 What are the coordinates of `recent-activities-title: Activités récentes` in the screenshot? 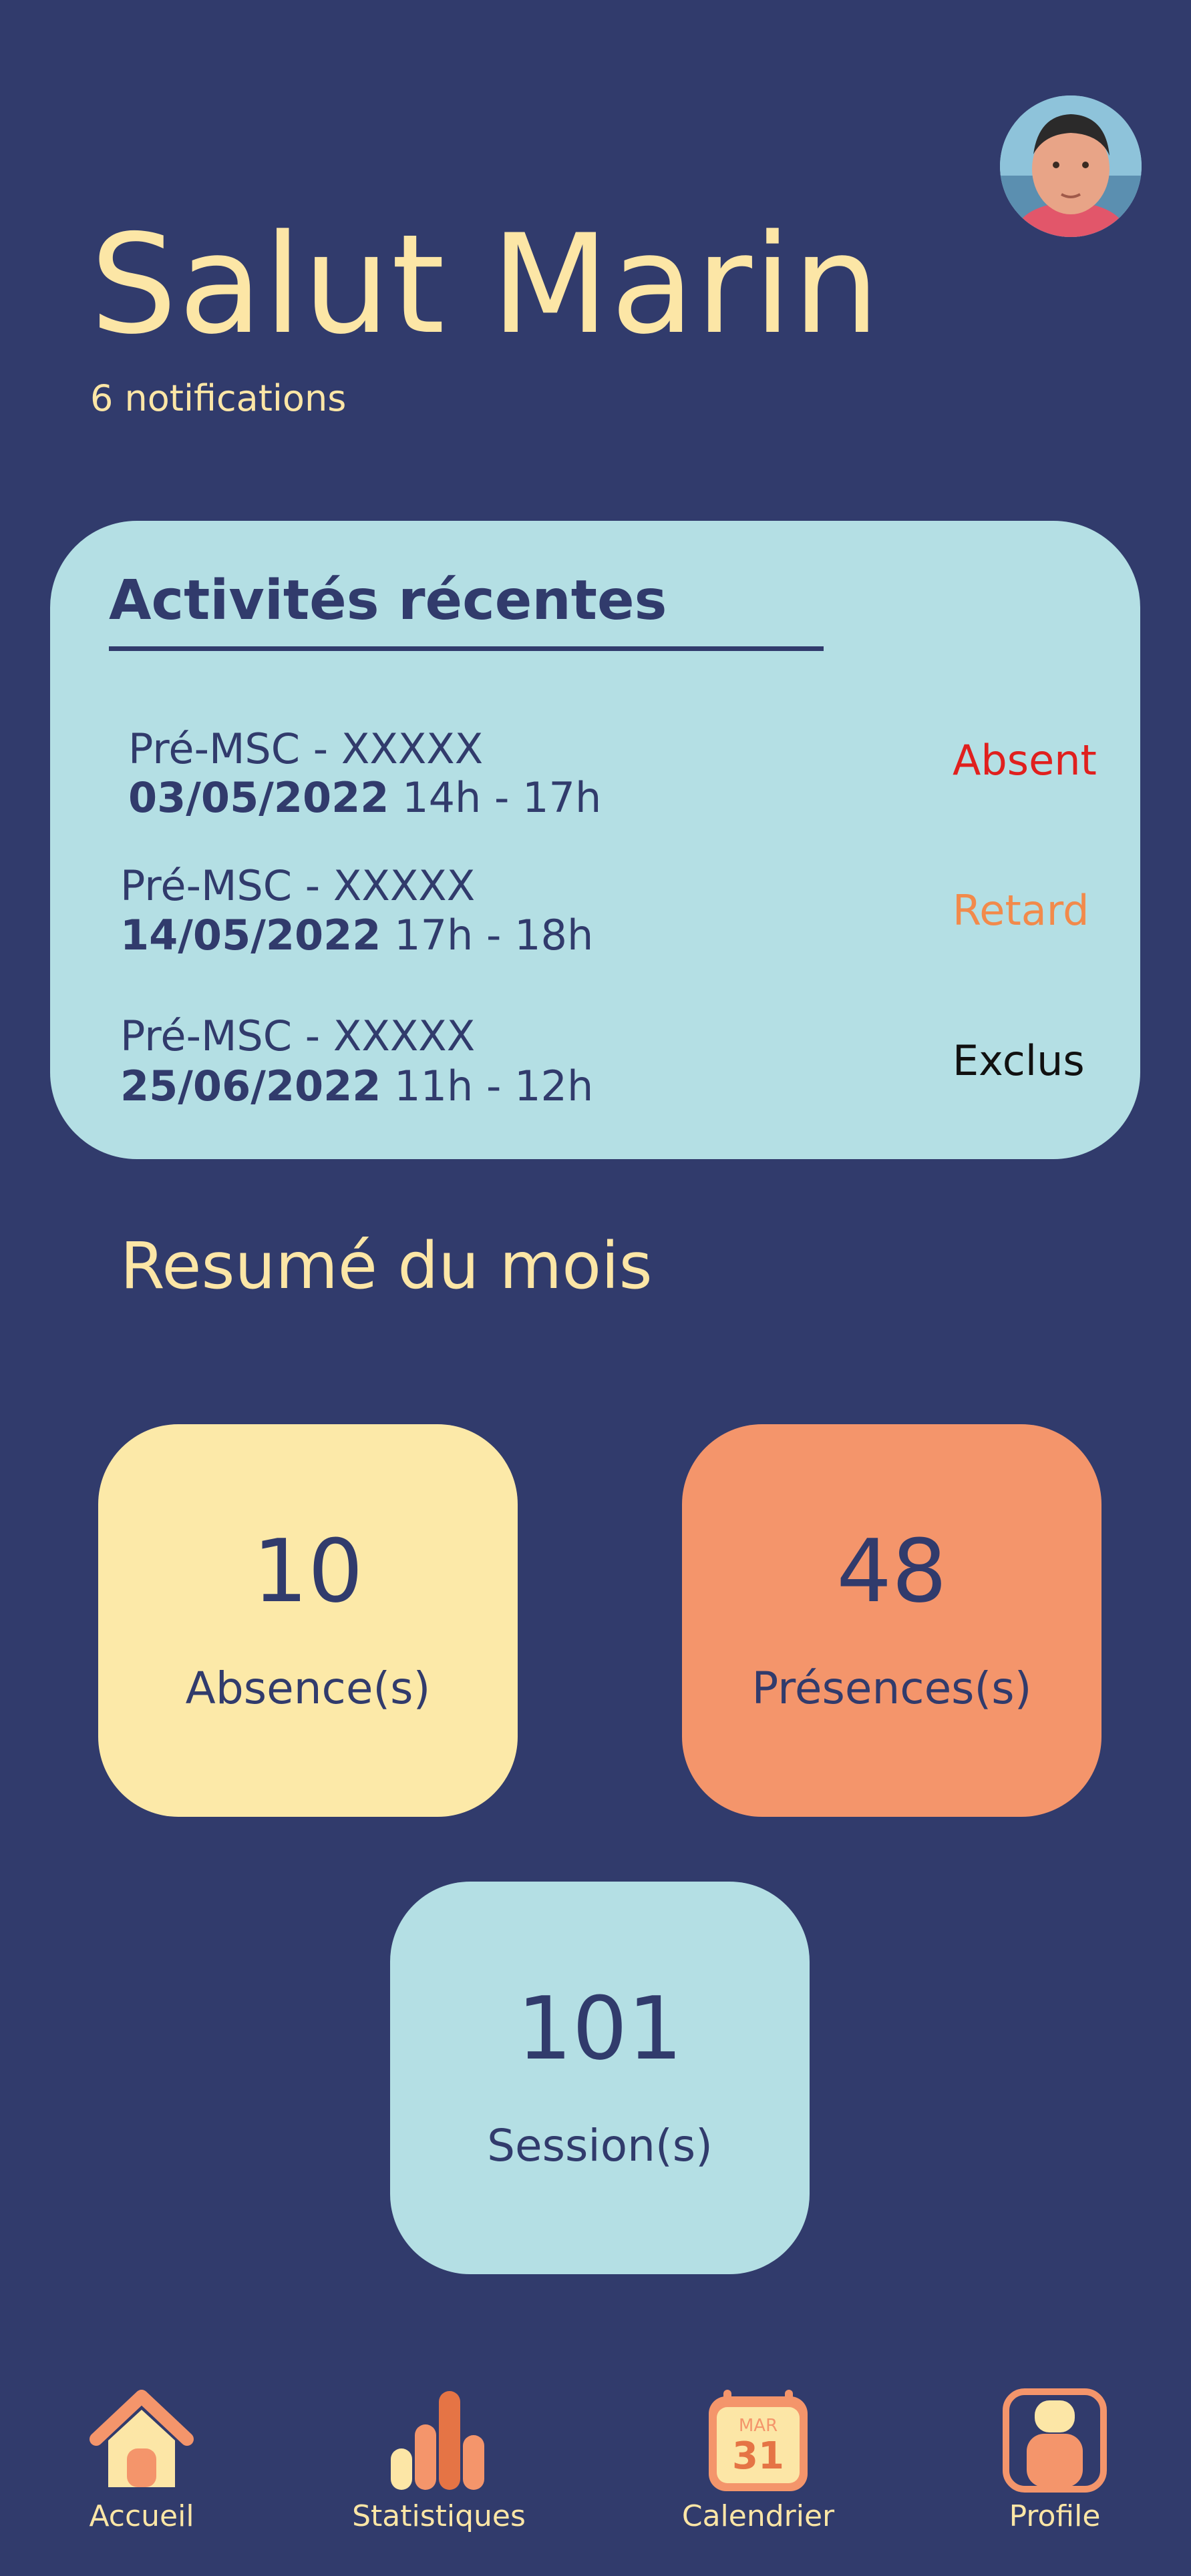 It's located at (388, 600).